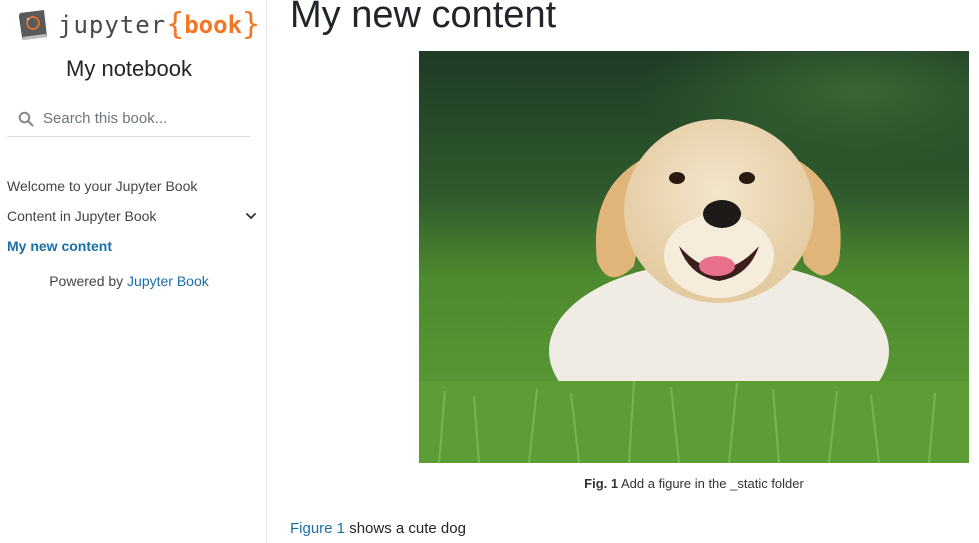 The width and height of the screenshot is (979, 543). Describe the element at coordinates (82, 216) in the screenshot. I see `sidebar-item-label: Content in Jupyter Book` at that location.